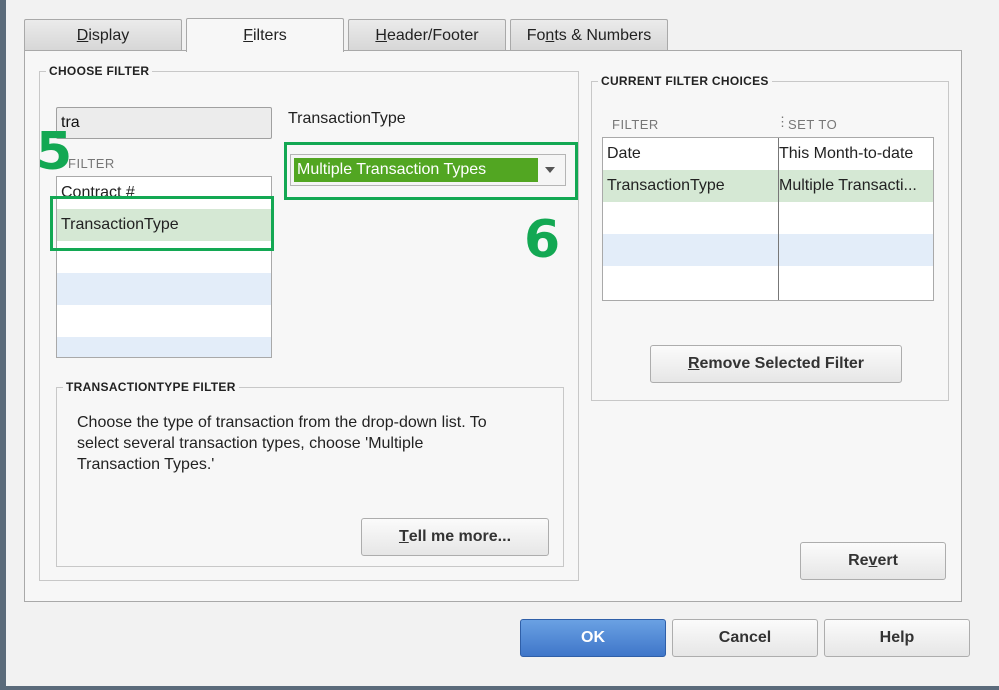  Describe the element at coordinates (745, 638) in the screenshot. I see `cancel-button: Cancel` at that location.